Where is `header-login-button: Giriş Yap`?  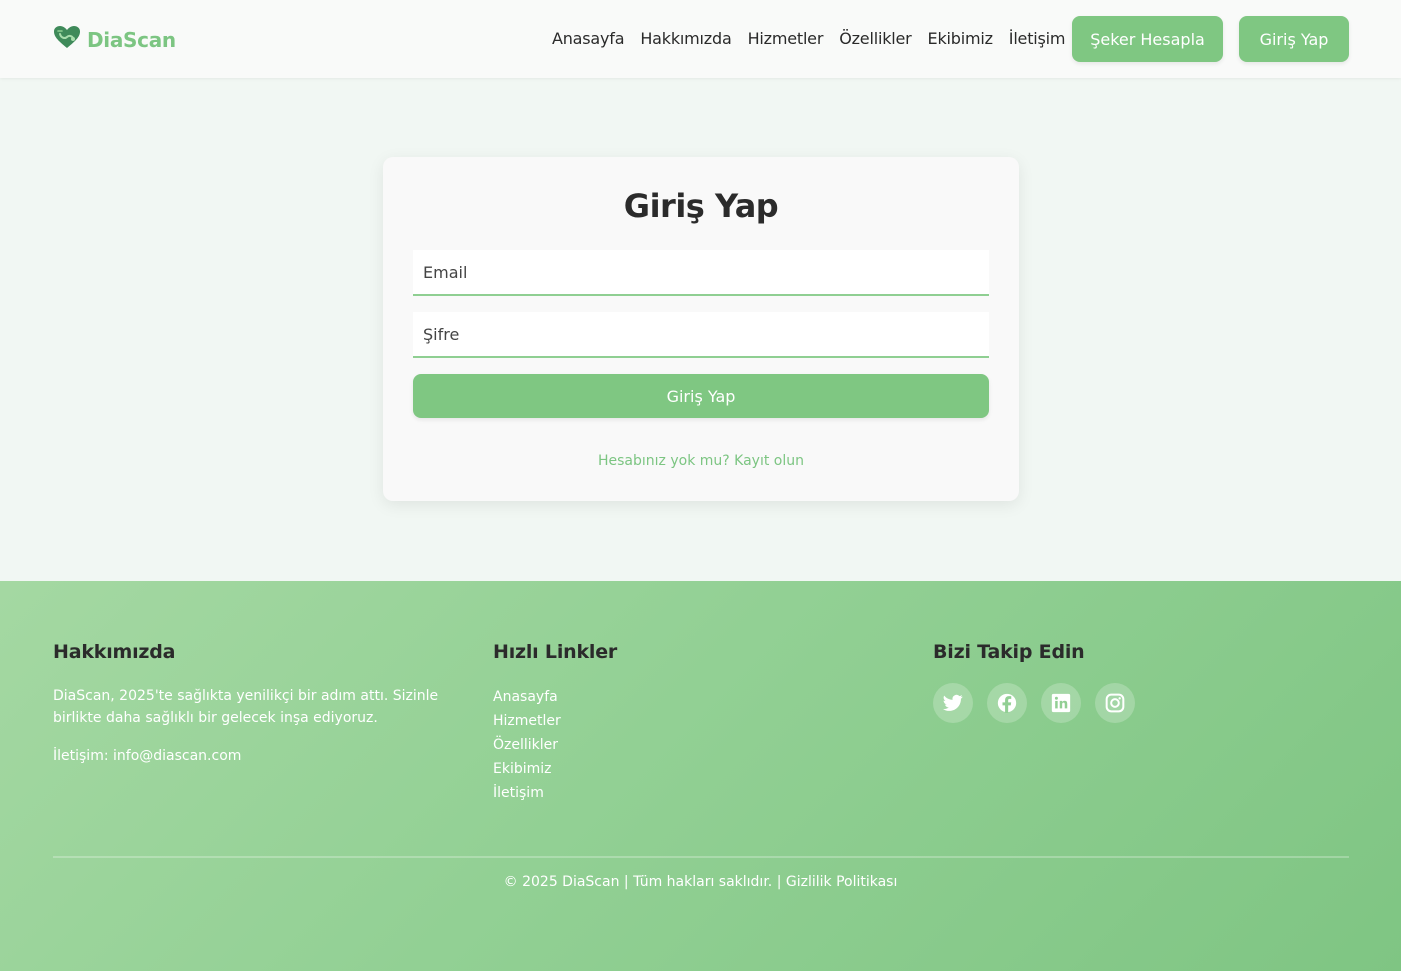 header-login-button: Giriş Yap is located at coordinates (1294, 39).